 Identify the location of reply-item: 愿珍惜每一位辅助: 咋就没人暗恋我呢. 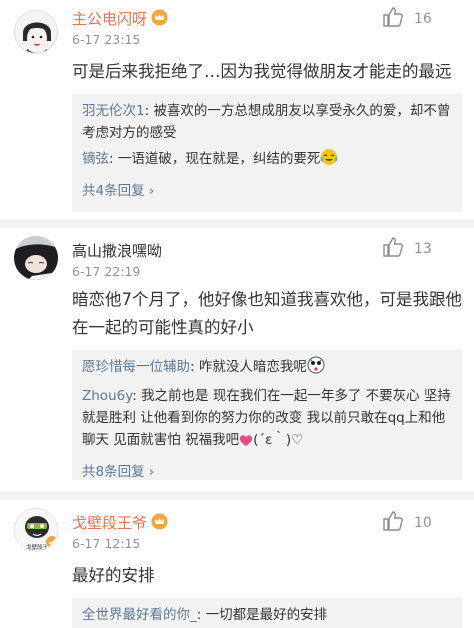
(267, 368).